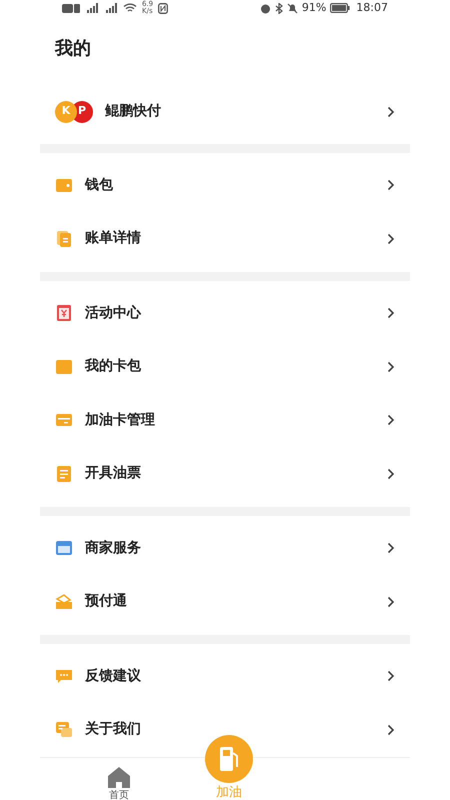 The height and width of the screenshot is (800, 450). What do you see at coordinates (130, 8) in the screenshot?
I see `wifi-icon` at bounding box center [130, 8].